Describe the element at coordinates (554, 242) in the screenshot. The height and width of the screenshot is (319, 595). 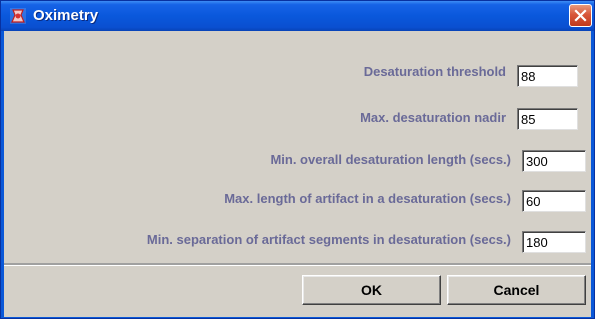
I see `min-artifact-separation-input: 180` at that location.